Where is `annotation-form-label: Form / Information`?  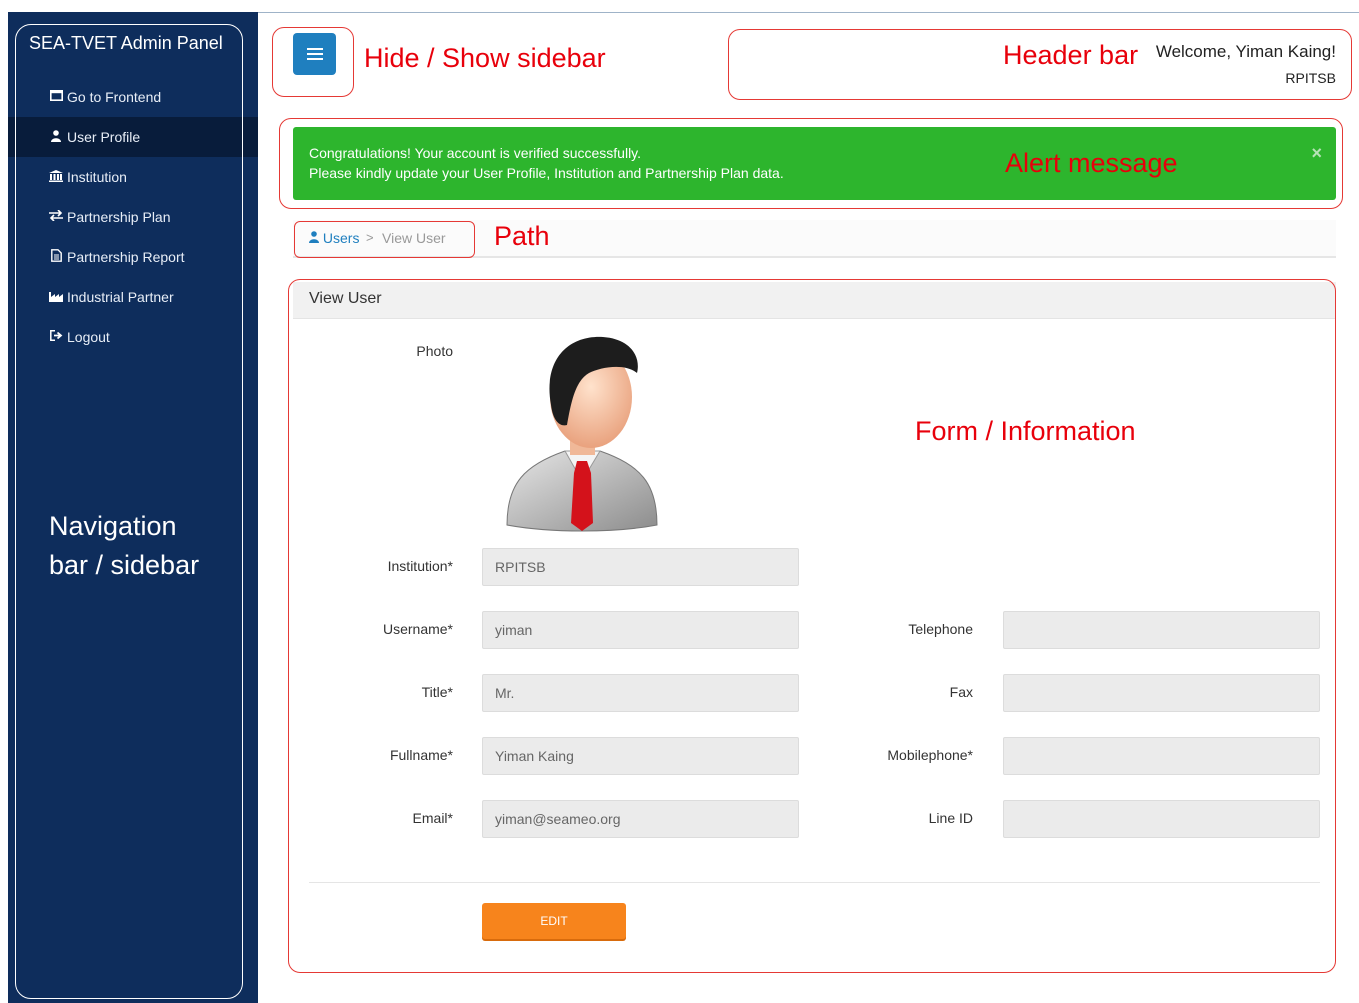 annotation-form-label: Form / Information is located at coordinates (1025, 431).